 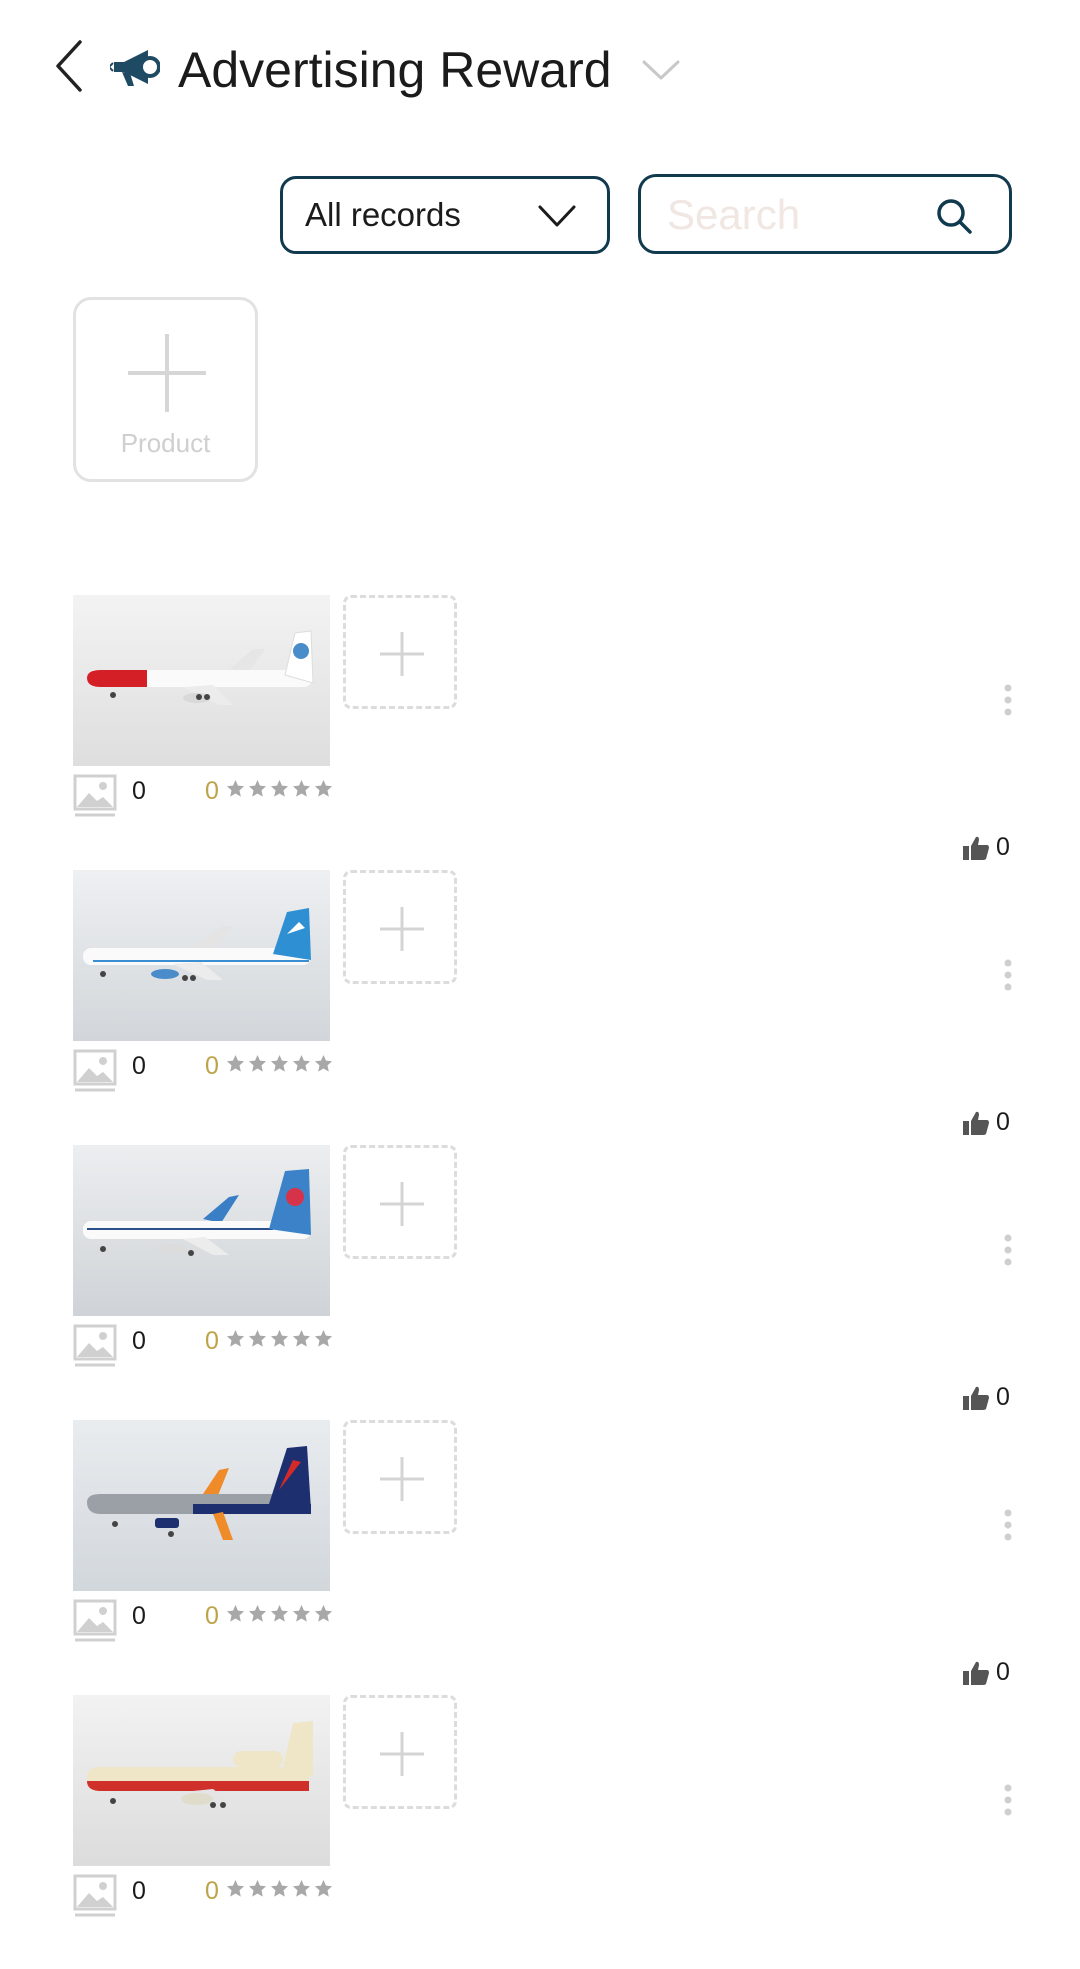 What do you see at coordinates (165, 443) in the screenshot?
I see `add-product-label: Product` at bounding box center [165, 443].